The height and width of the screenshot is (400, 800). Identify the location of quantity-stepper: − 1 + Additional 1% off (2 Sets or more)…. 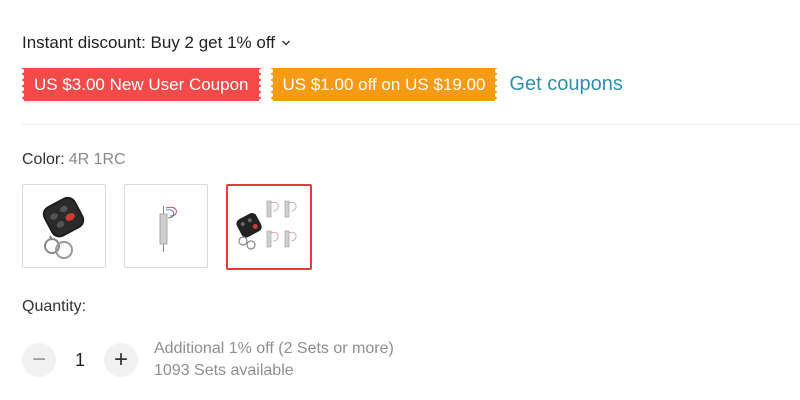
(208, 360).